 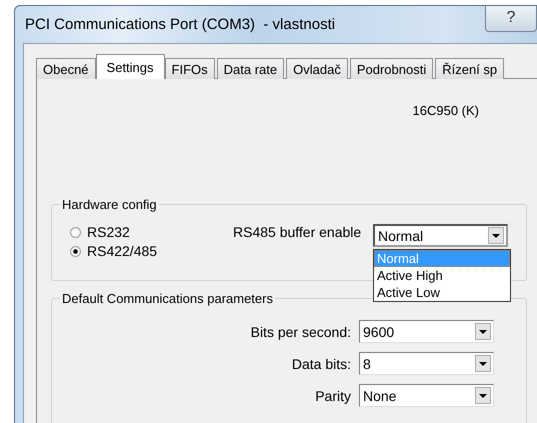 What do you see at coordinates (189, 68) in the screenshot?
I see `tab: FIFOs` at bounding box center [189, 68].